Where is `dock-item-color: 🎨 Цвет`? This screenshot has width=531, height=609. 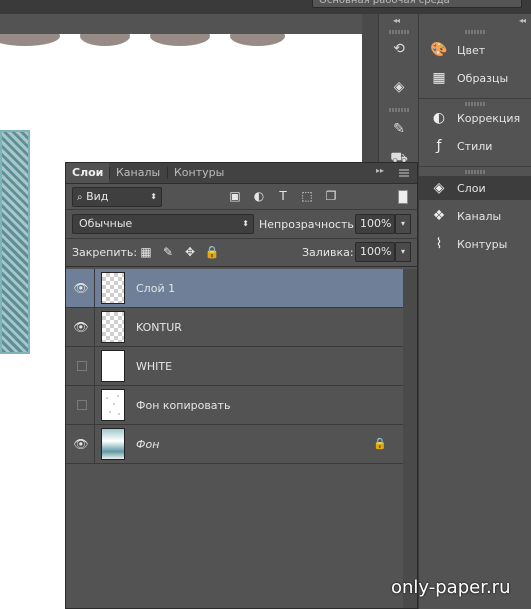 dock-item-color: 🎨 Цвет is located at coordinates (475, 50).